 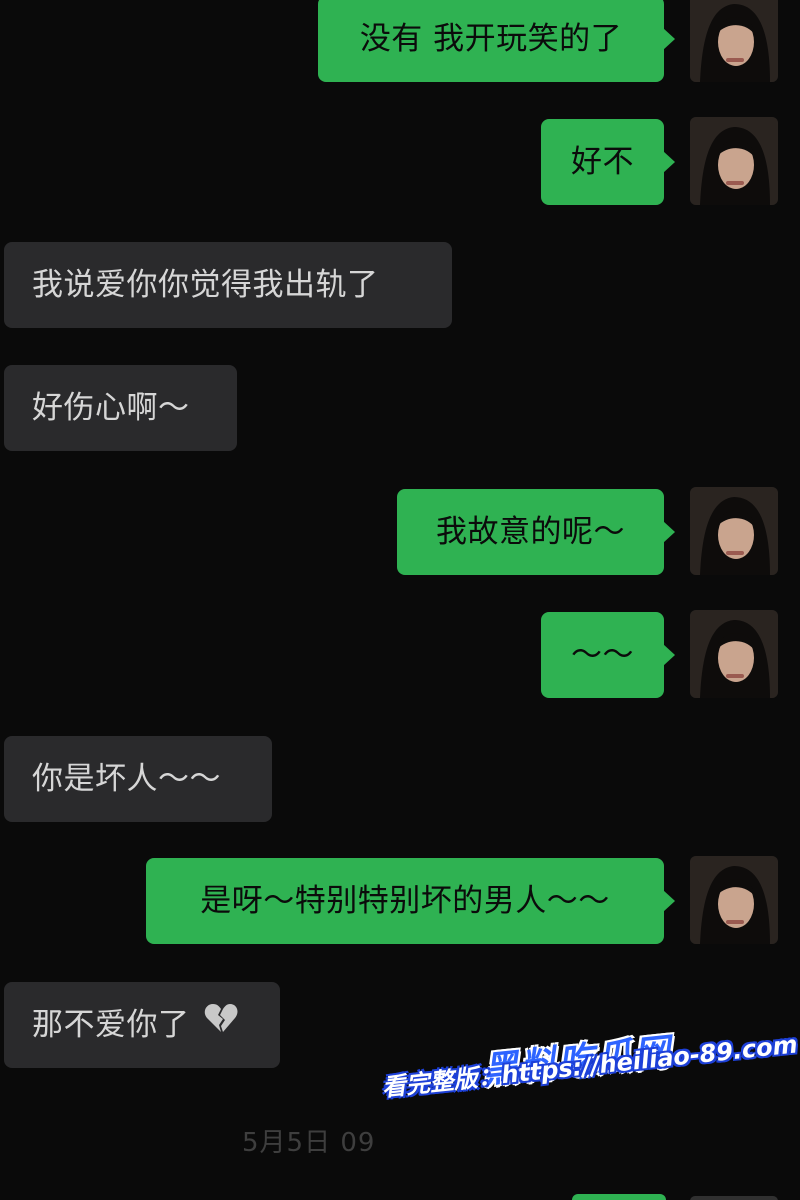 I want to click on message-text: 你是坏人～～, so click(x=126, y=779).